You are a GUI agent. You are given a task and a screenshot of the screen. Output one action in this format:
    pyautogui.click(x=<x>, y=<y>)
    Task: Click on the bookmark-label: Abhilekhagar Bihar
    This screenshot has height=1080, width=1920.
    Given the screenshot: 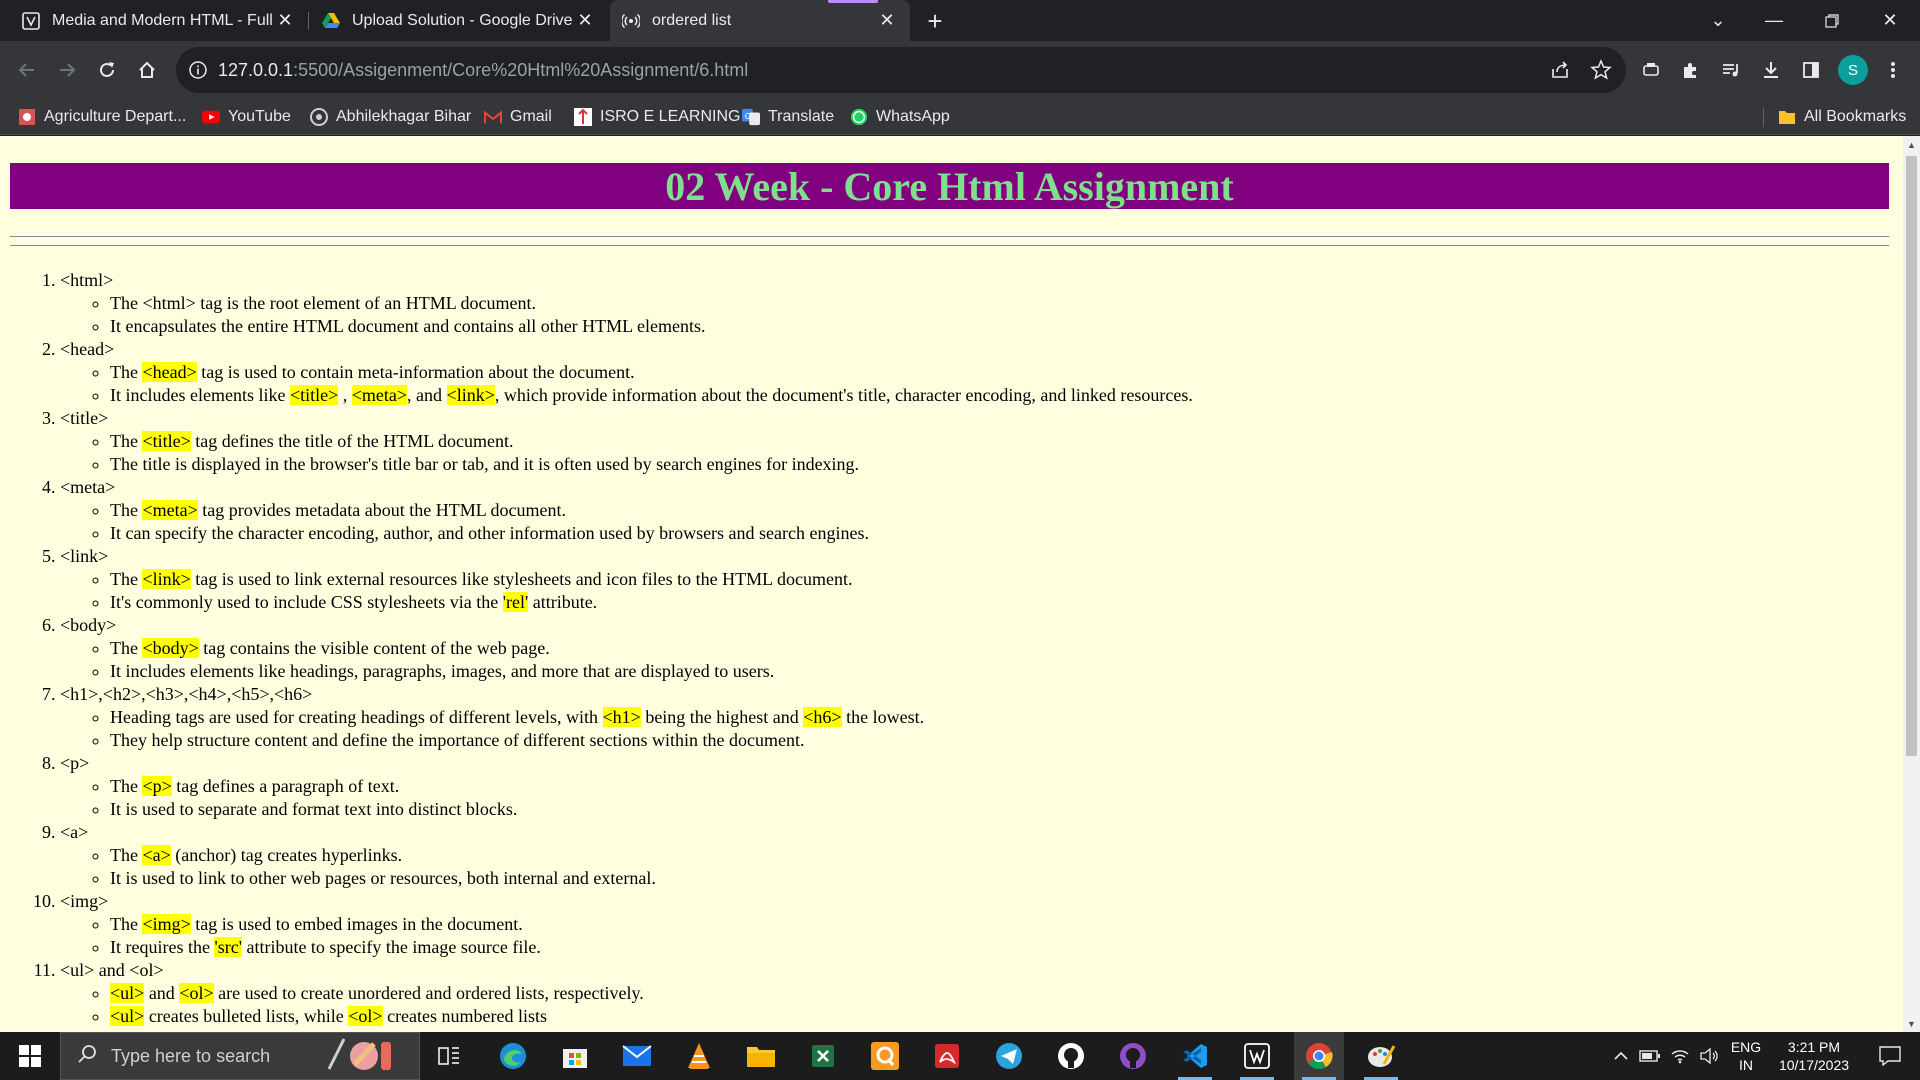 What is the action you would take?
    pyautogui.click(x=404, y=116)
    